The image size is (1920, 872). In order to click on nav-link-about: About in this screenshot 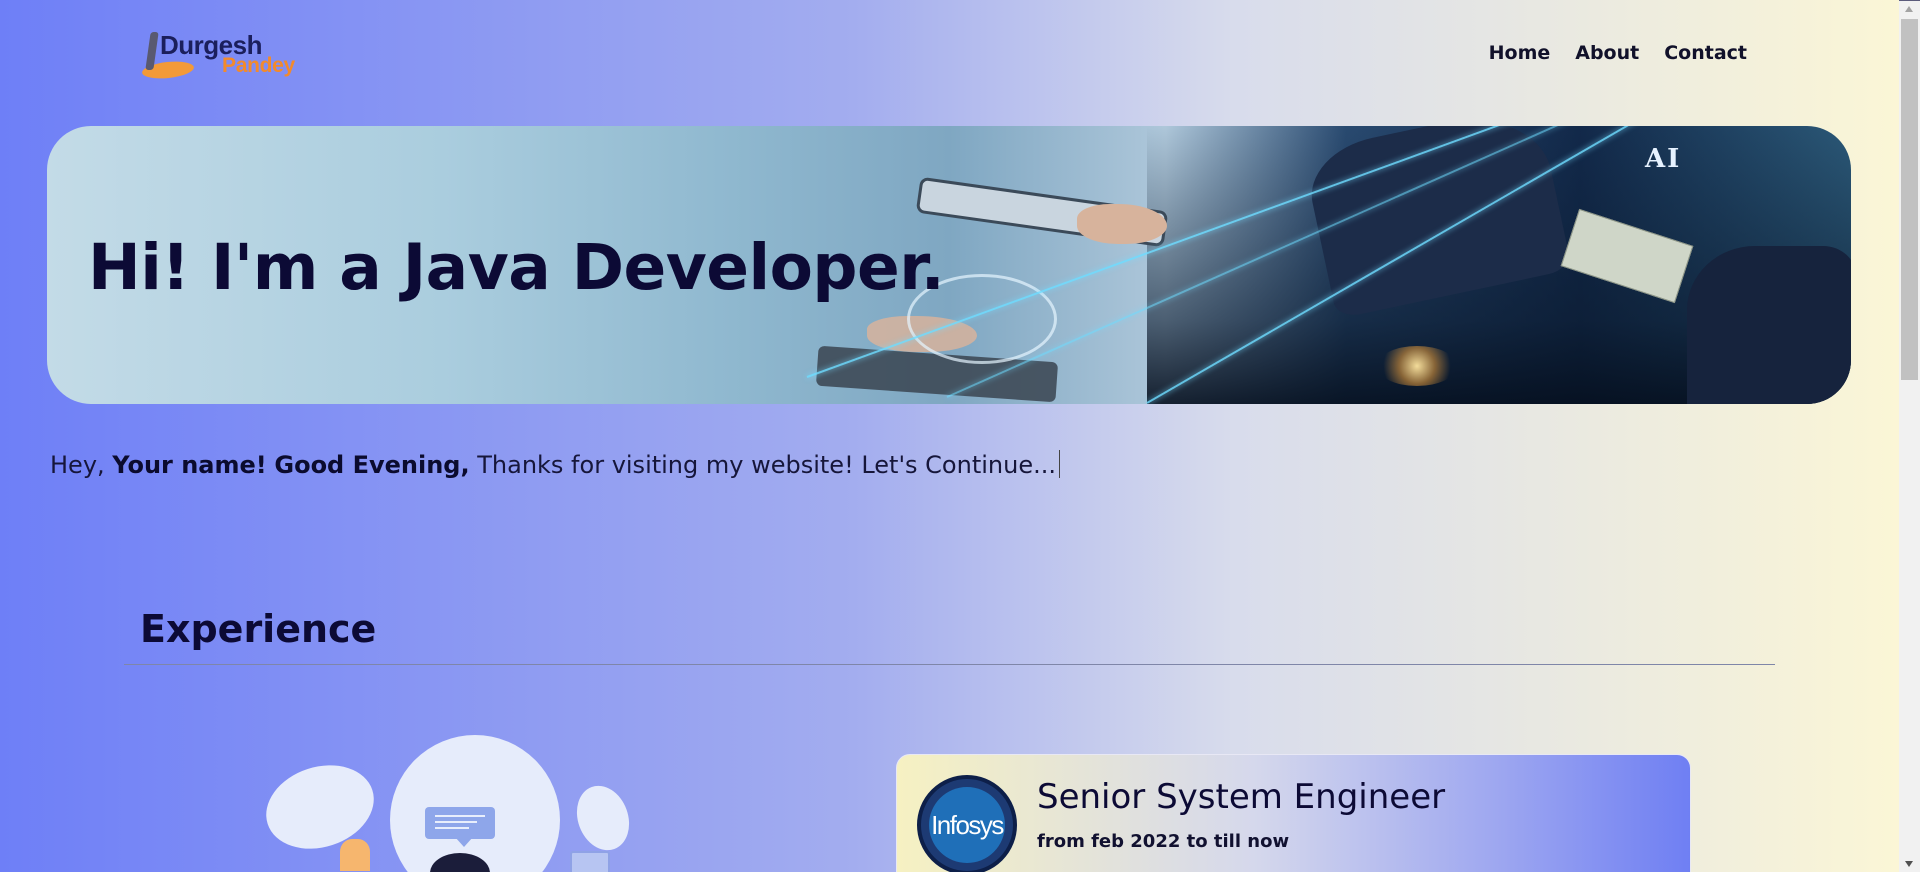, I will do `click(1607, 53)`.